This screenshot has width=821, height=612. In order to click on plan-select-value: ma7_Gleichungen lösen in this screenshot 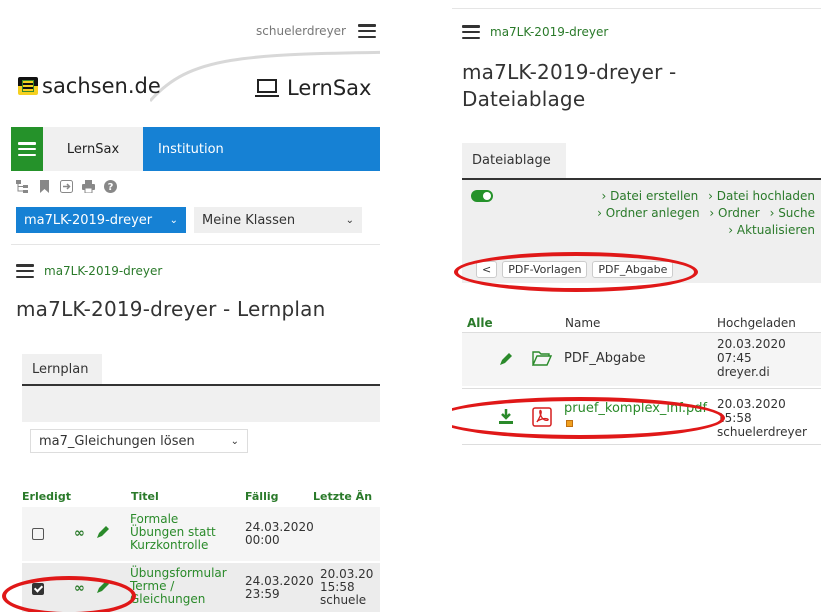, I will do `click(117, 441)`.